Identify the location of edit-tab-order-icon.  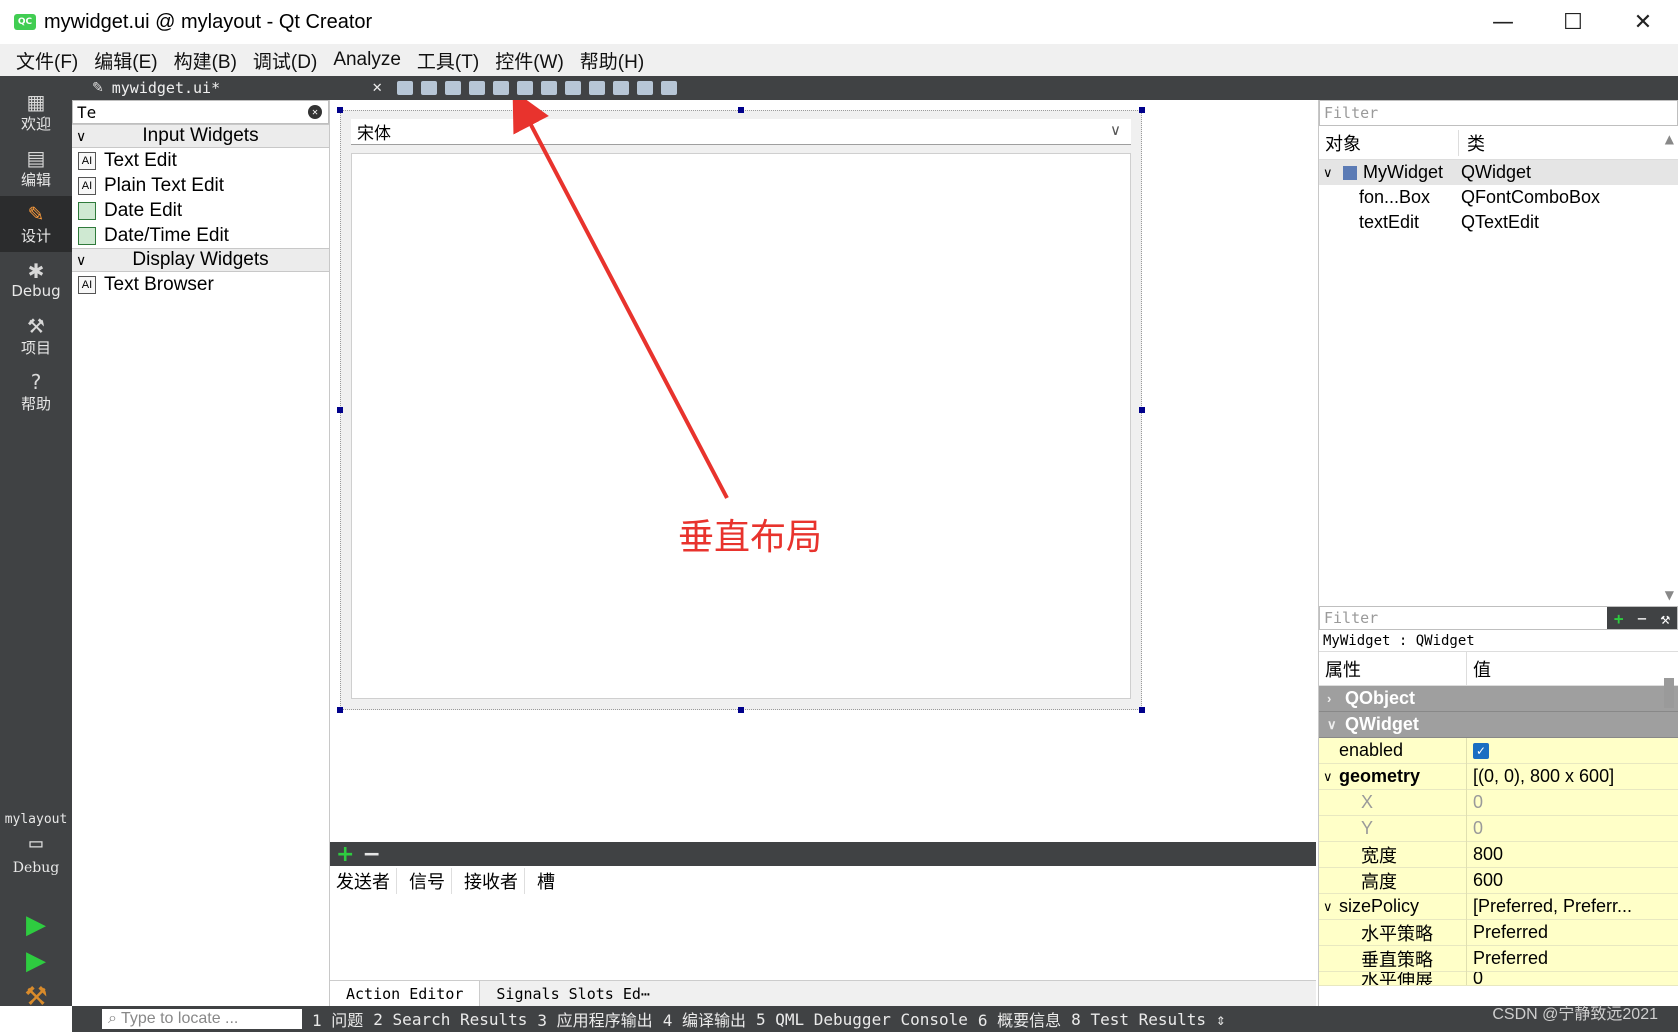
(476, 88).